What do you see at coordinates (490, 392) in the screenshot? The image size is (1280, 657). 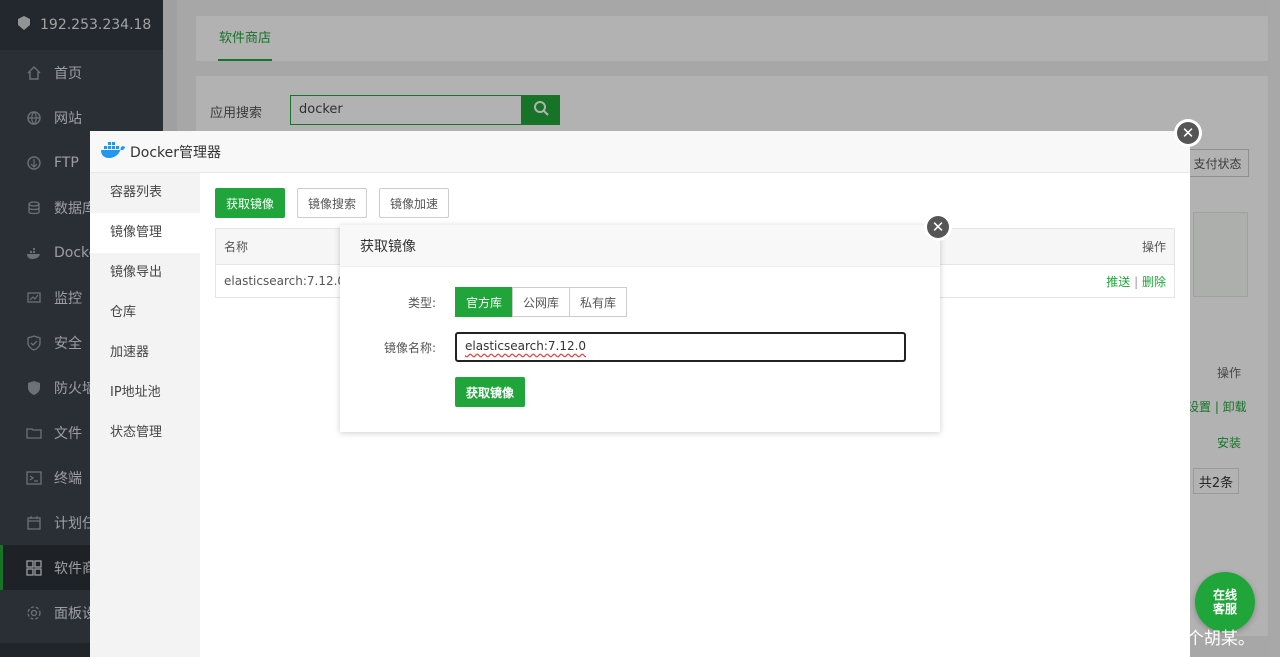 I see `submit-pull-button: 获取镜像` at bounding box center [490, 392].